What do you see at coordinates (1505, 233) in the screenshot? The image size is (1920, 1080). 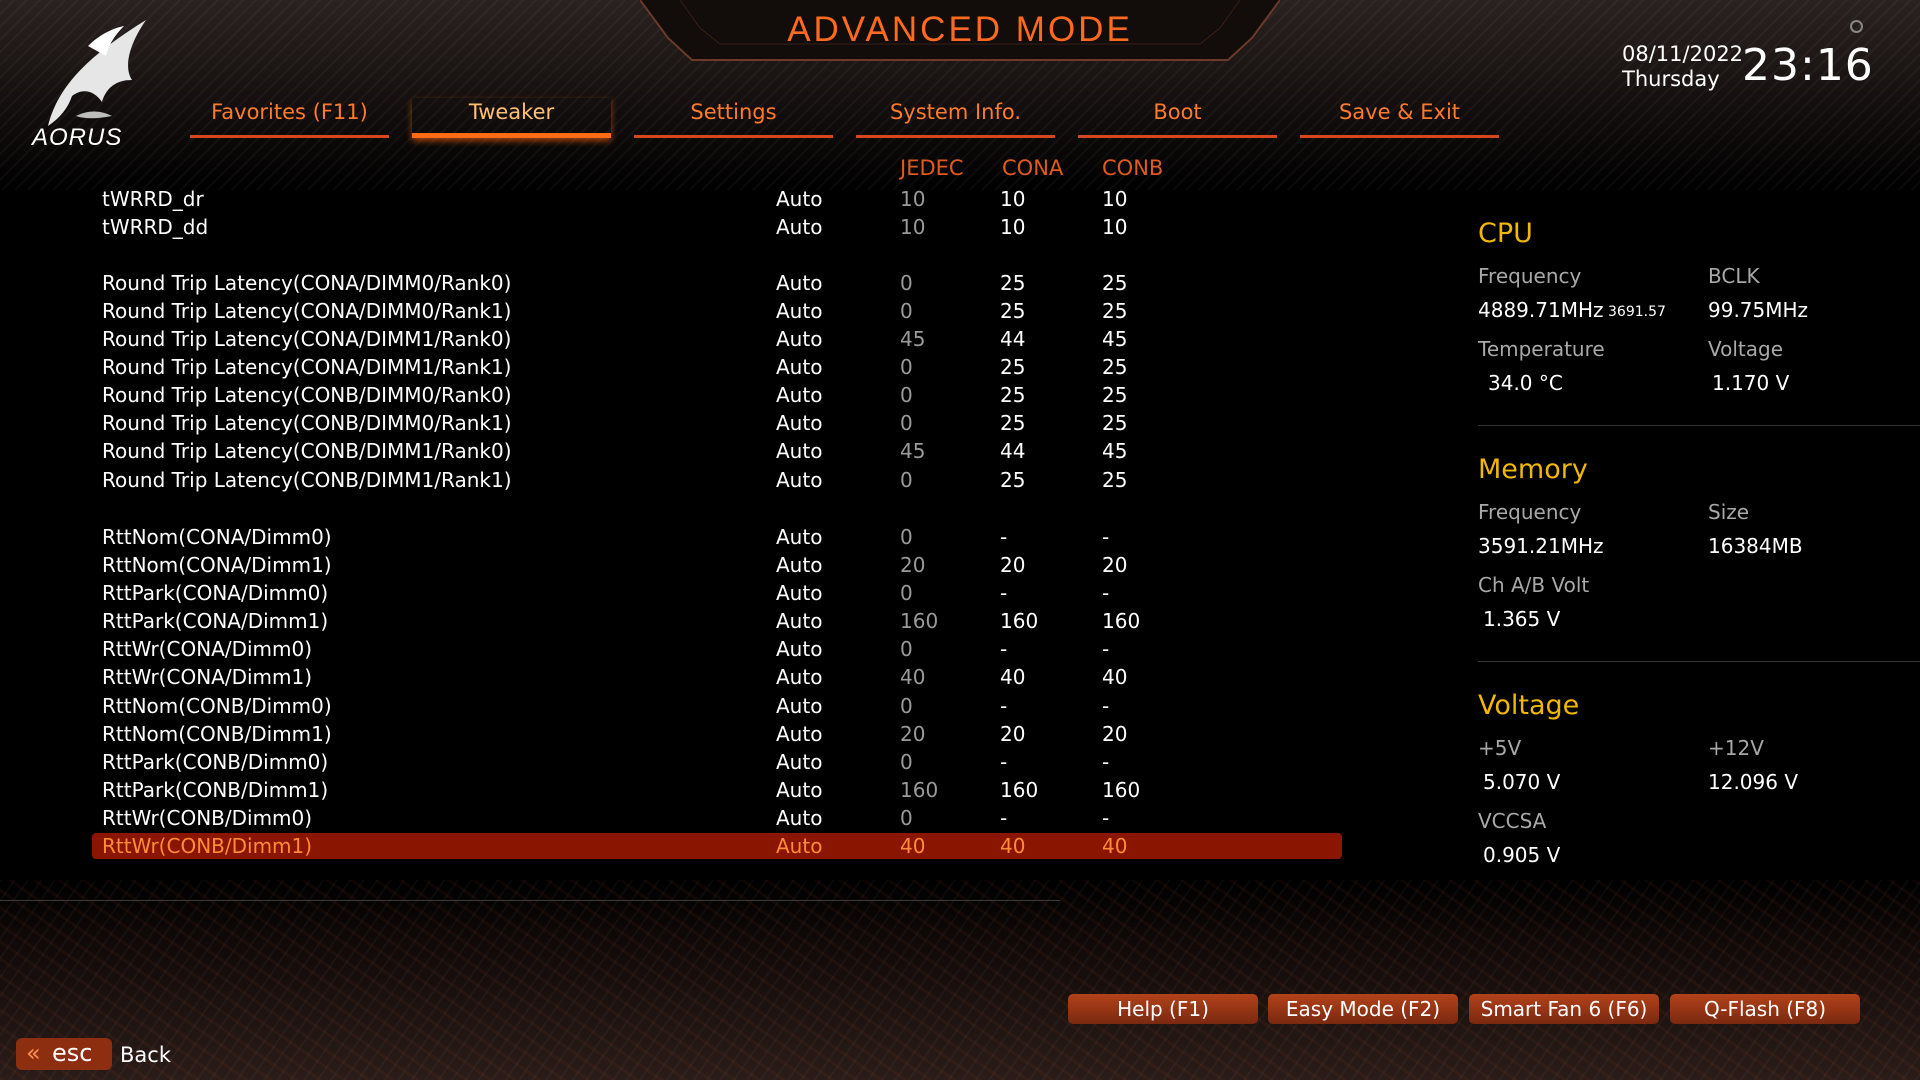 I see `cpu-section-title: CPU` at bounding box center [1505, 233].